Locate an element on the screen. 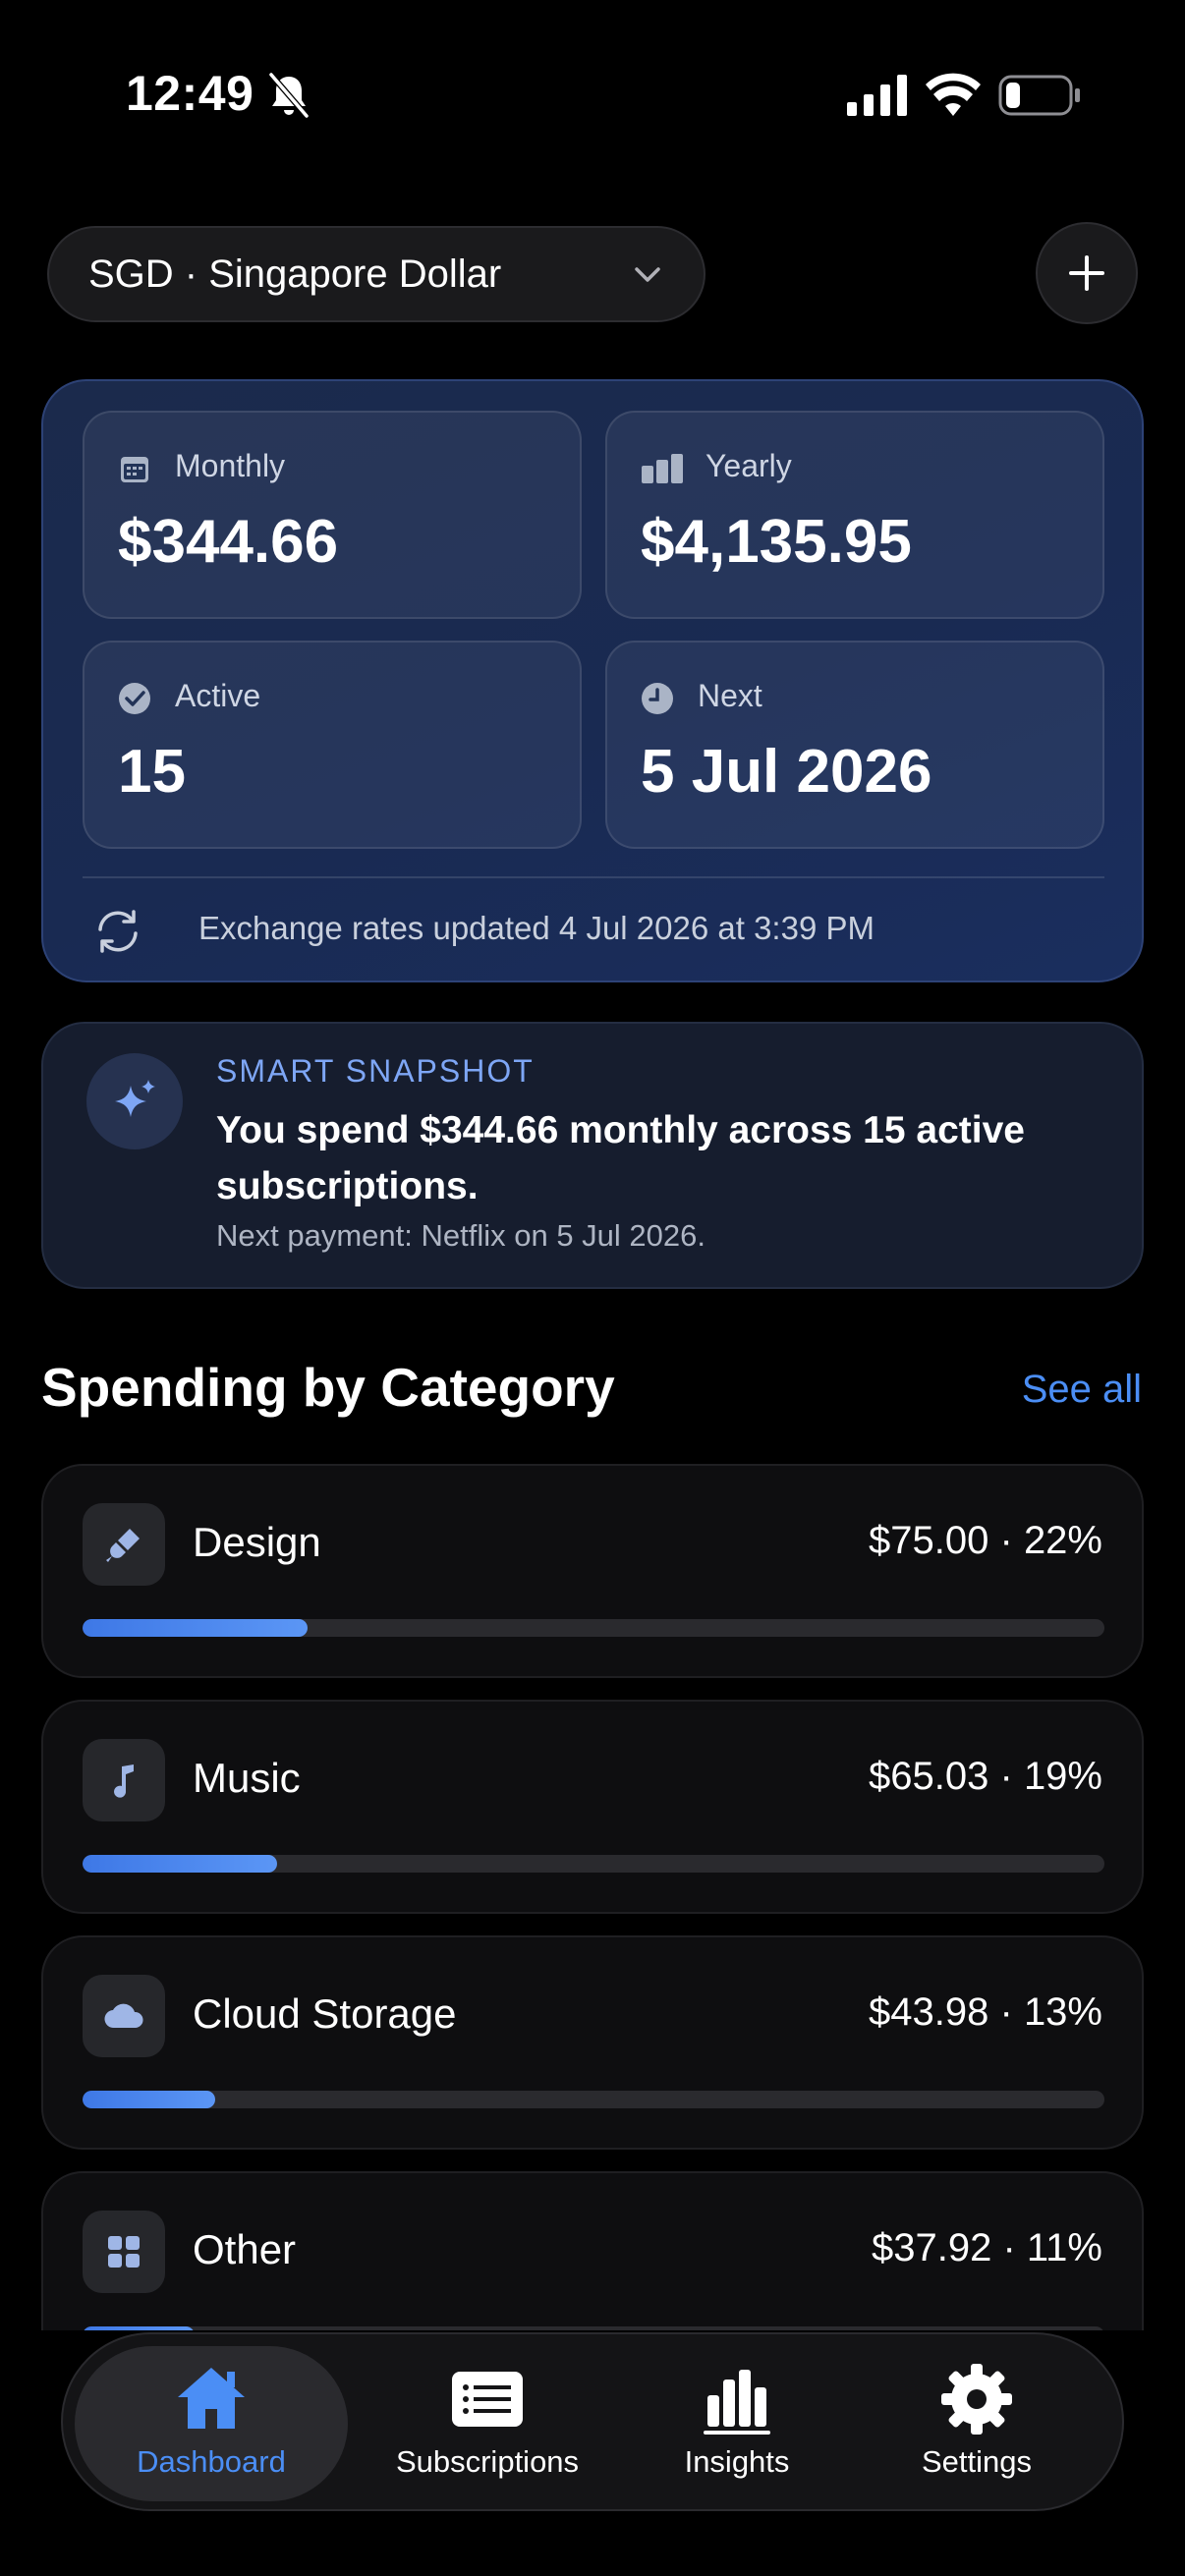 This screenshot has width=1185, height=2576. divider is located at coordinates (594, 877).